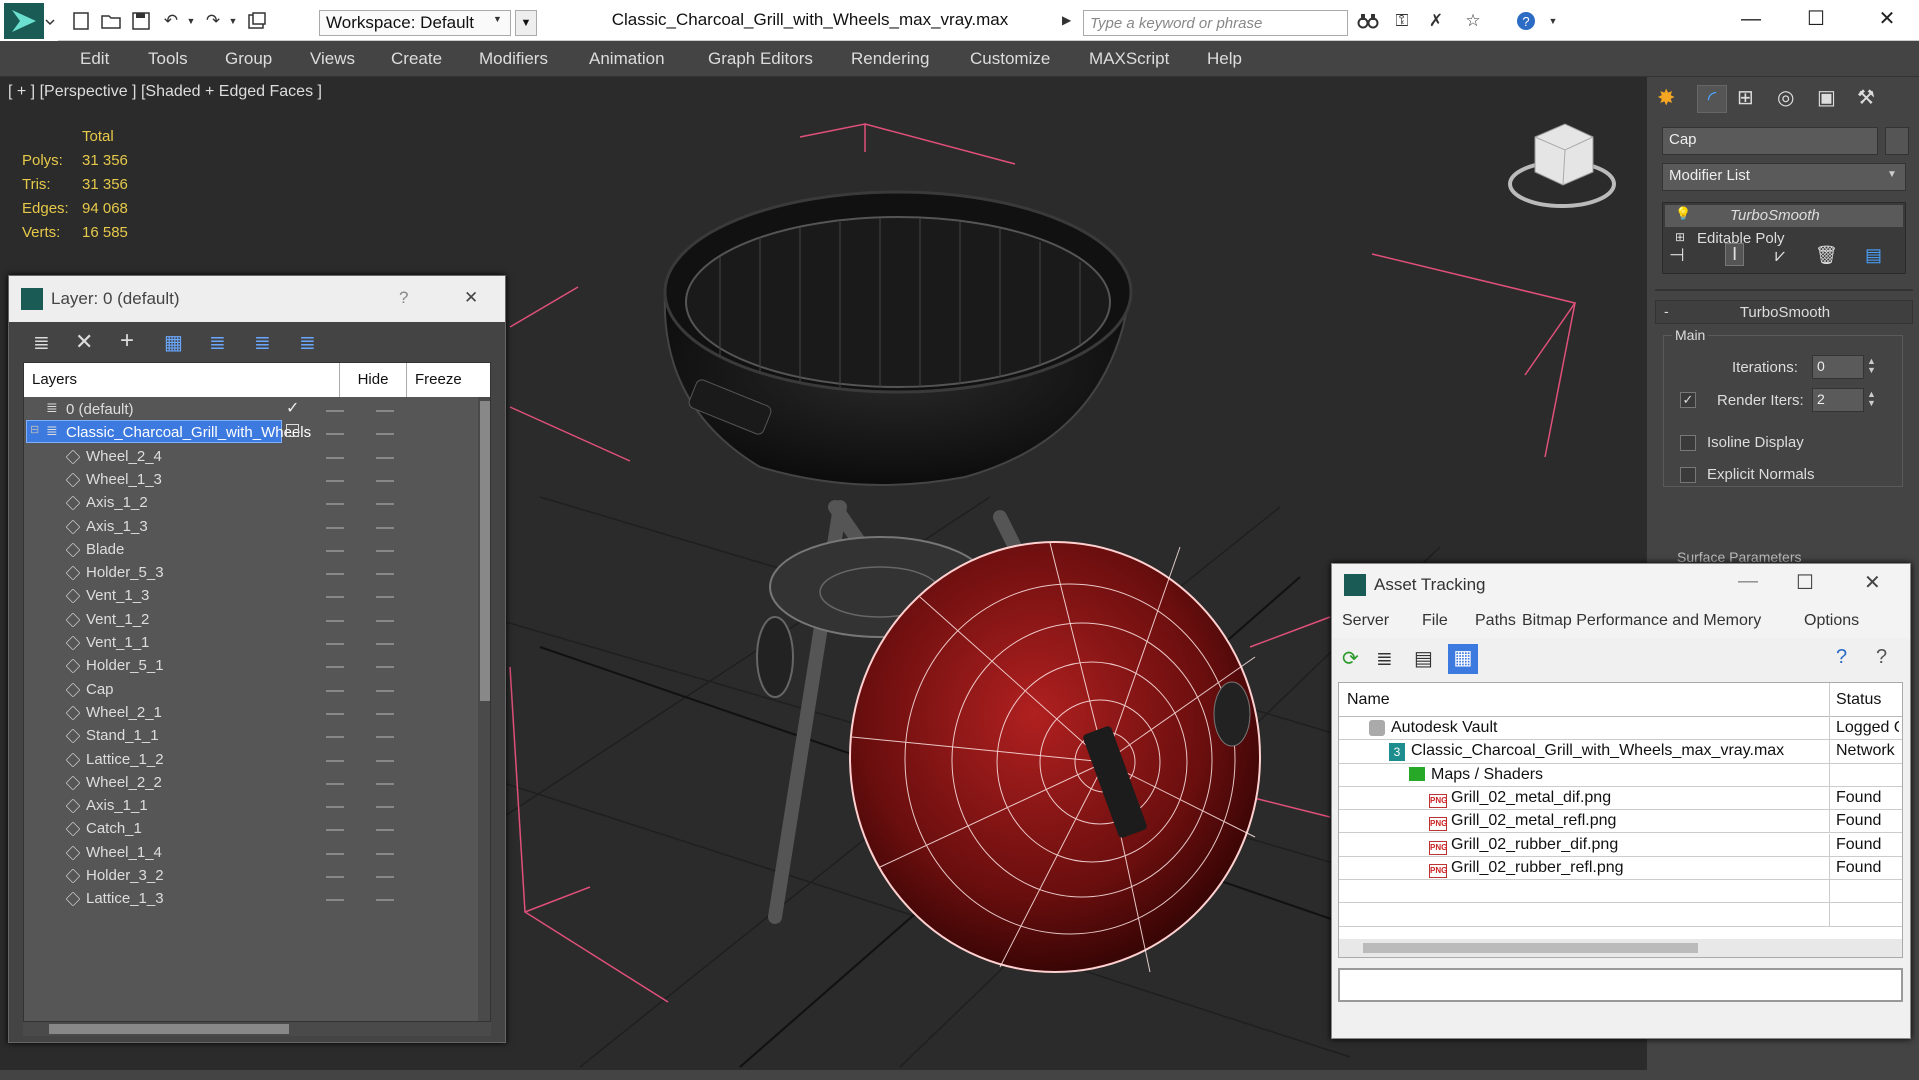 Image resolution: width=1919 pixels, height=1080 pixels. What do you see at coordinates (1881, 657) in the screenshot?
I see `vault-help-icon: ?` at bounding box center [1881, 657].